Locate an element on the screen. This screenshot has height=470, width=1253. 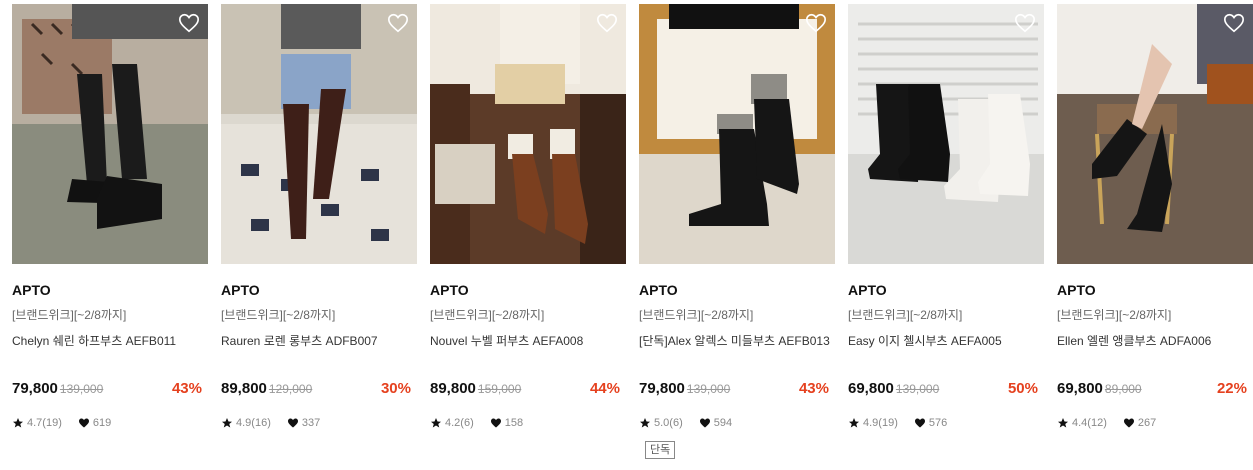
product-meta: 4.9(16) 337 is located at coordinates (270, 423).